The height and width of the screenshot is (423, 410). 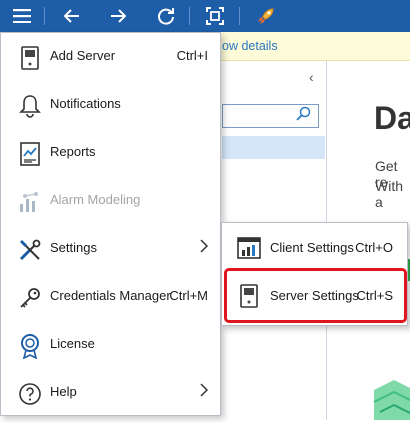 I want to click on menu-item-label: License, so click(x=72, y=343).